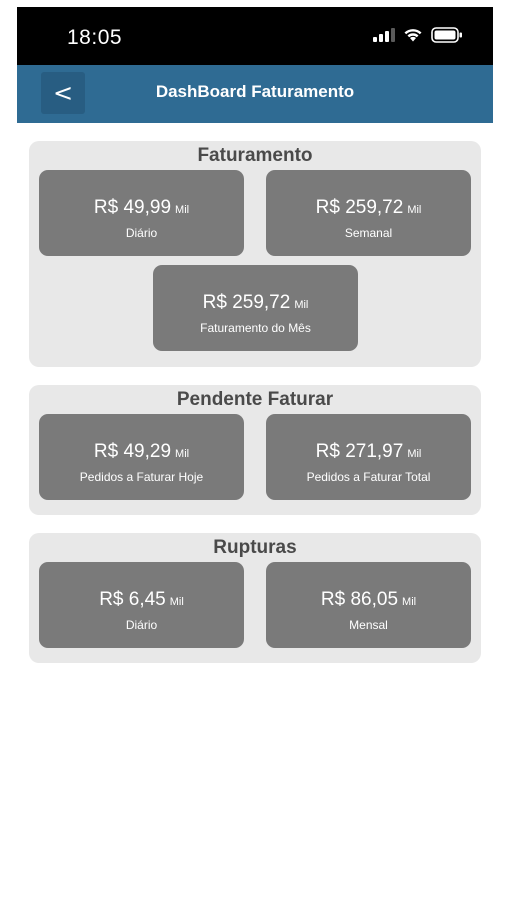 This screenshot has height=900, width=507. Describe the element at coordinates (255, 547) in the screenshot. I see `section-title: Rupturas` at that location.